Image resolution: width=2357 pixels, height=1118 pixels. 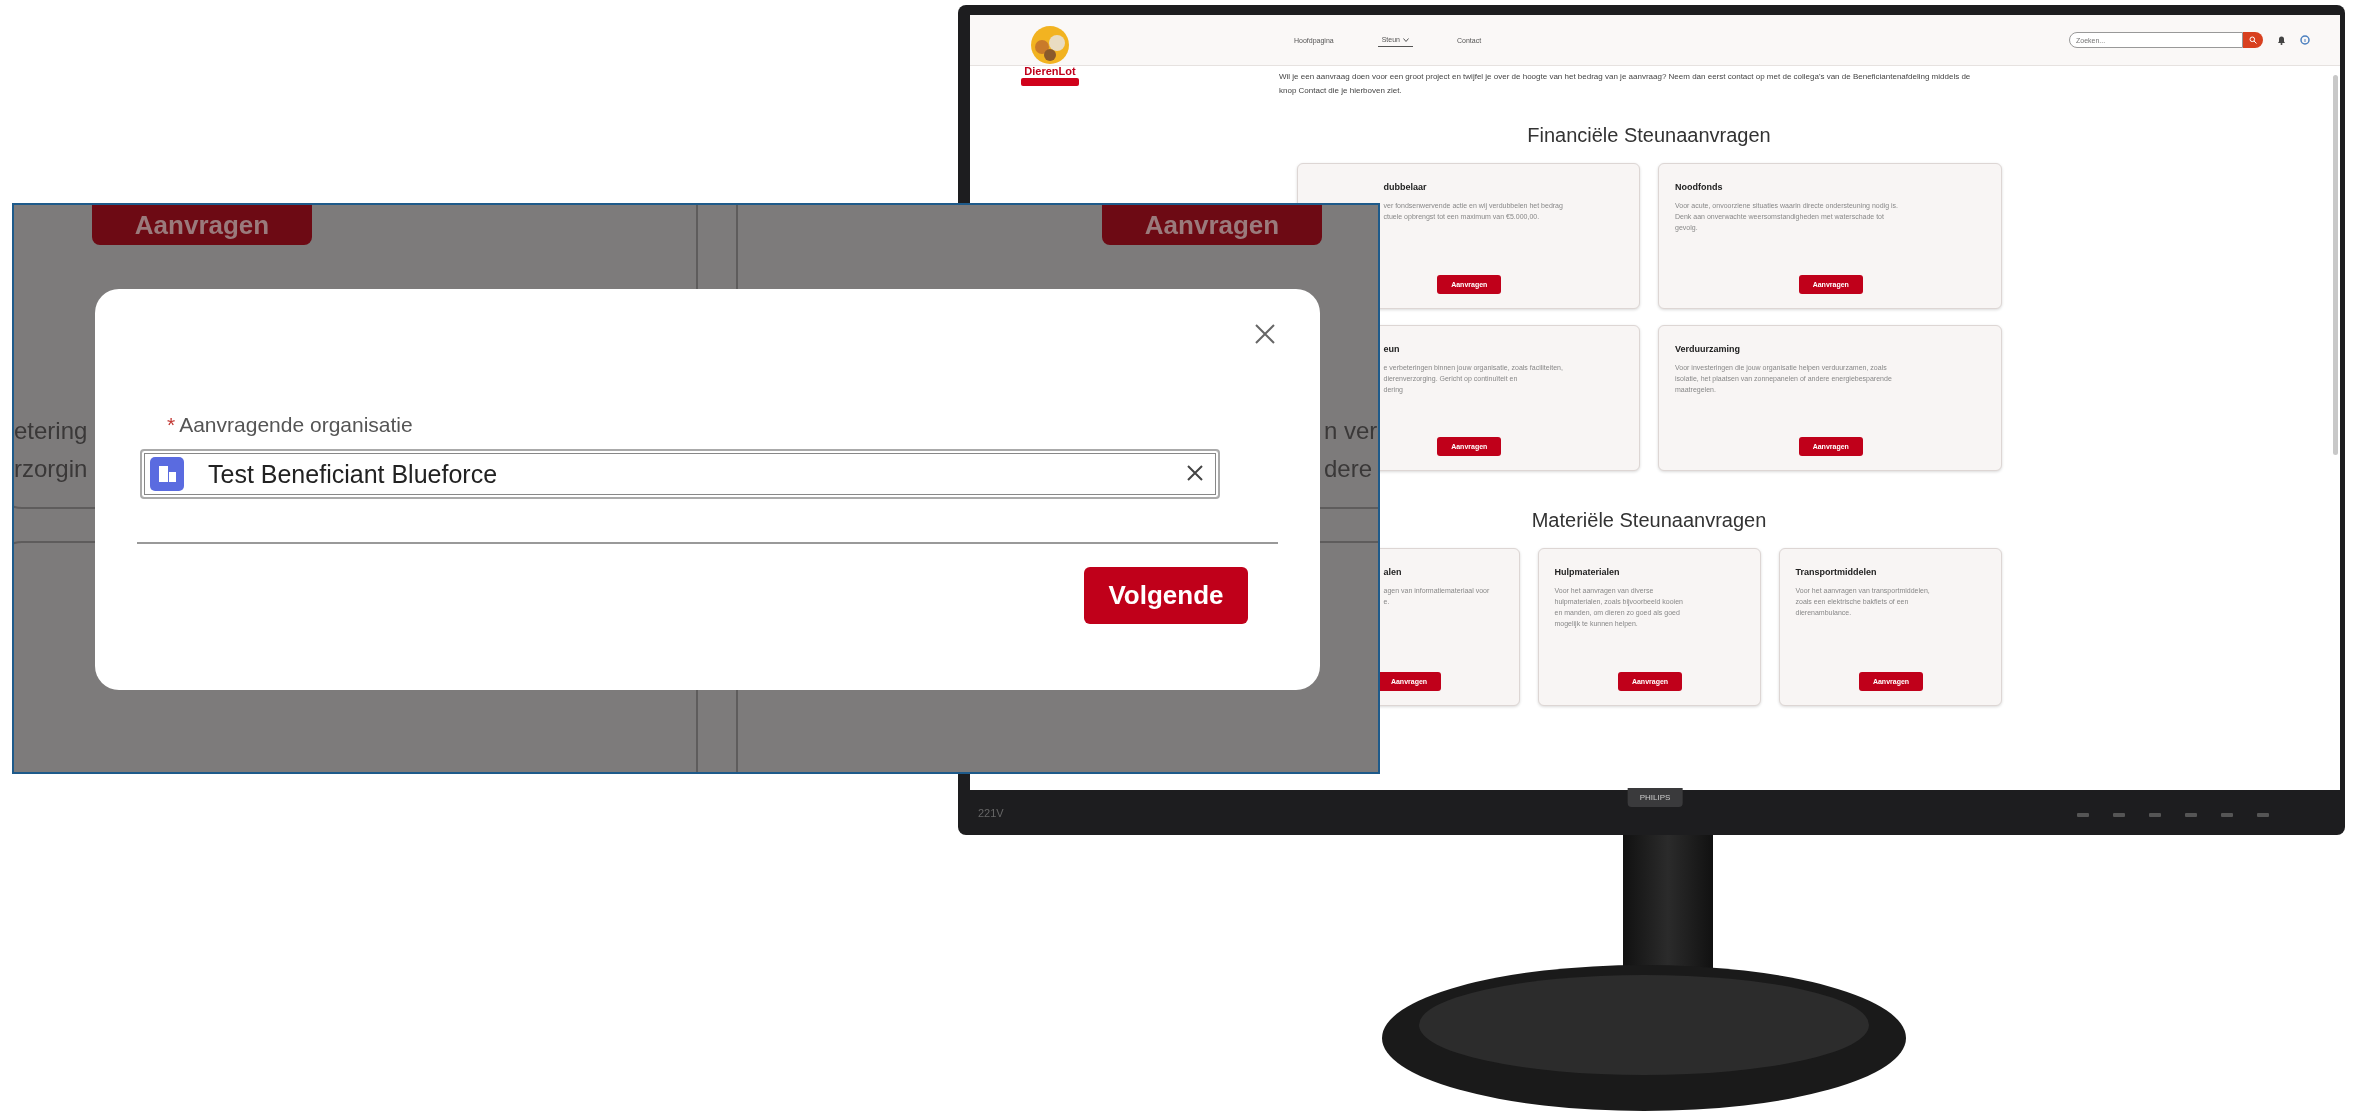 I want to click on clear-icon, so click(x=1195, y=472).